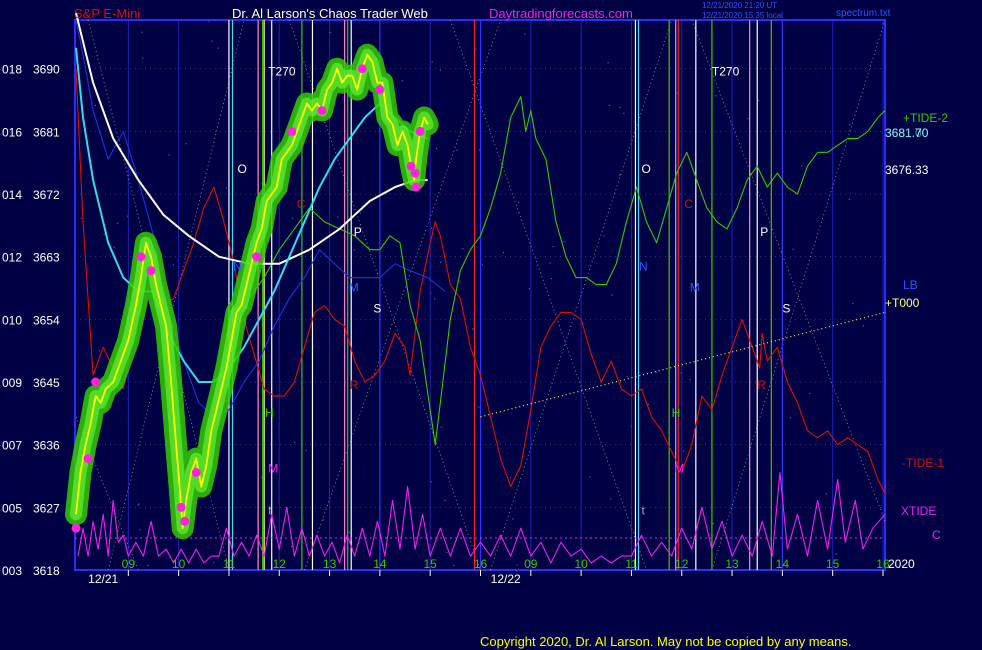 This screenshot has height=650, width=982. Describe the element at coordinates (280, 564) in the screenshot. I see `x-tick-label: 12` at that location.